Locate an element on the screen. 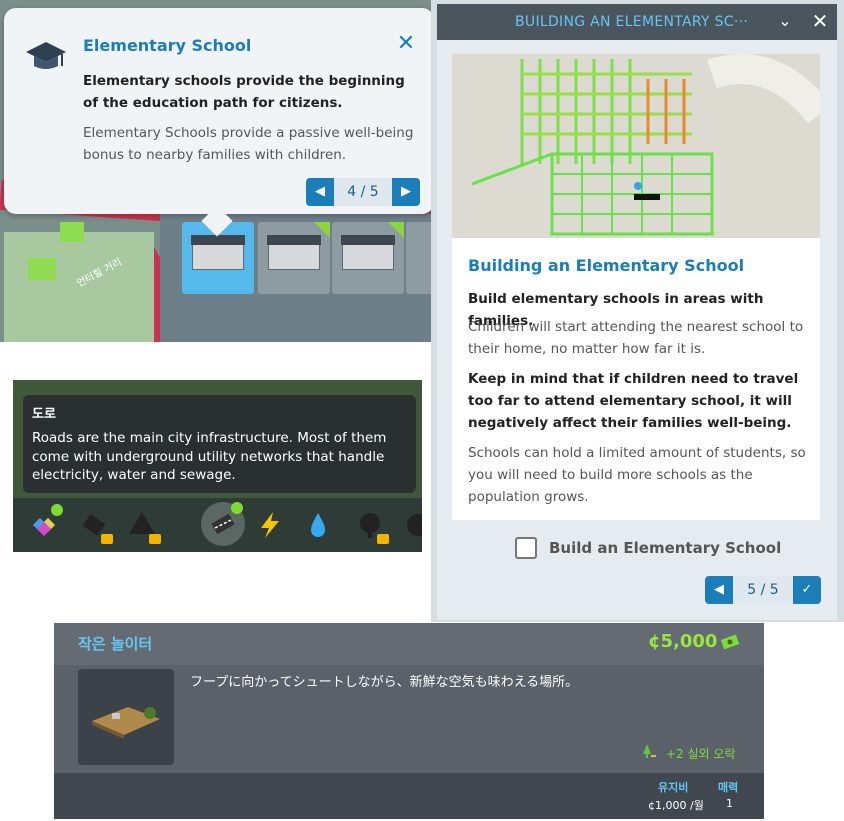 The height and width of the screenshot is (821, 844). checkmark-icon: ✓ is located at coordinates (807, 590).